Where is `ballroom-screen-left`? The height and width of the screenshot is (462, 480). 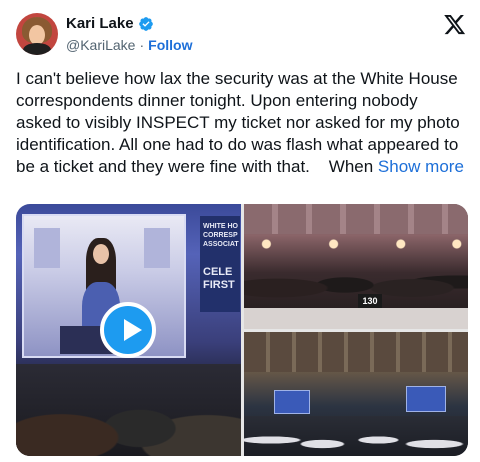 ballroom-screen-left is located at coordinates (292, 402).